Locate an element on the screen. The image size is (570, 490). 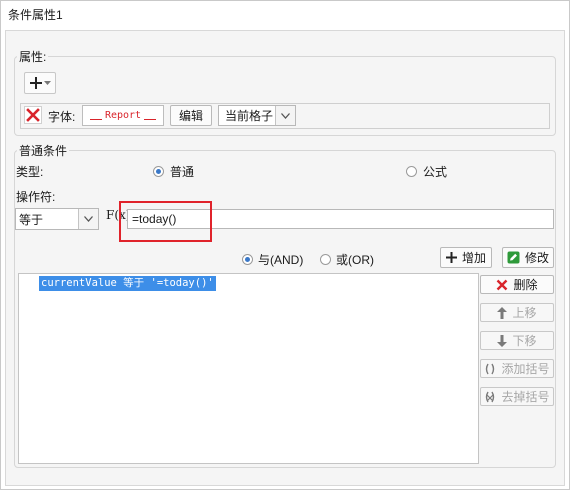
logic-and-radio: 与(AND) is located at coordinates (272, 259).